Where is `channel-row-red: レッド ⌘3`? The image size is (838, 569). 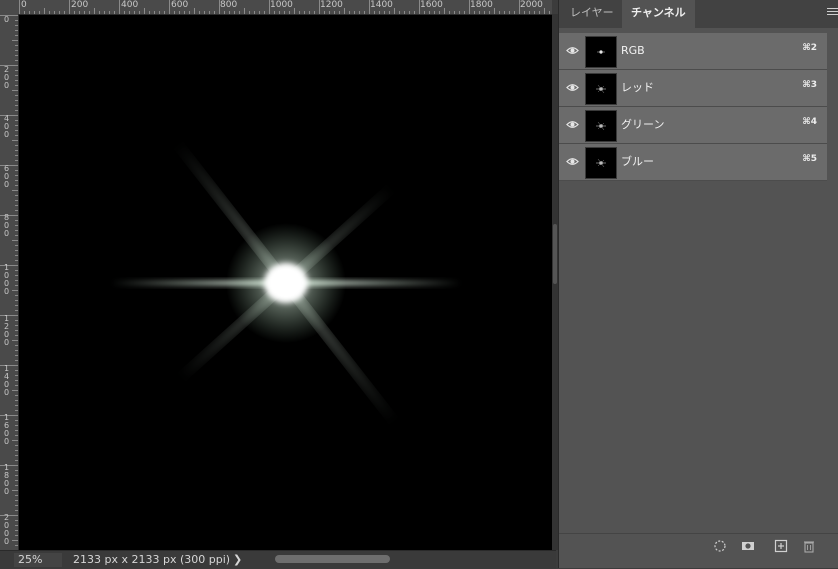
channel-row-red: レッド ⌘3 is located at coordinates (693, 88).